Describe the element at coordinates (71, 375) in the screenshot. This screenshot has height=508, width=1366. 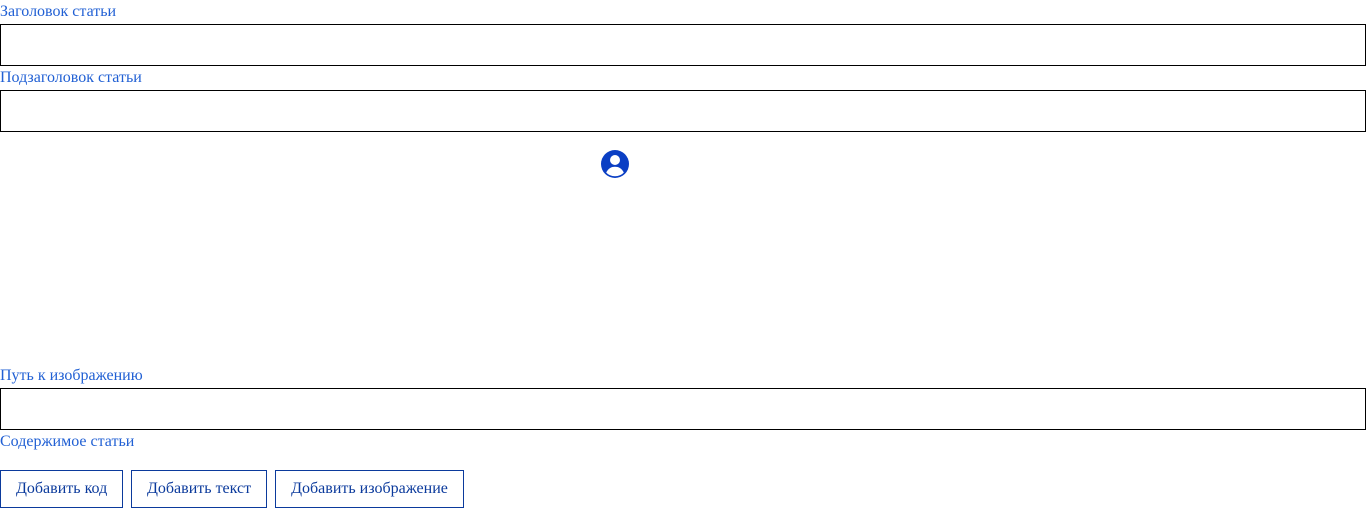
I see `image-path-label: Путь к изображению` at that location.